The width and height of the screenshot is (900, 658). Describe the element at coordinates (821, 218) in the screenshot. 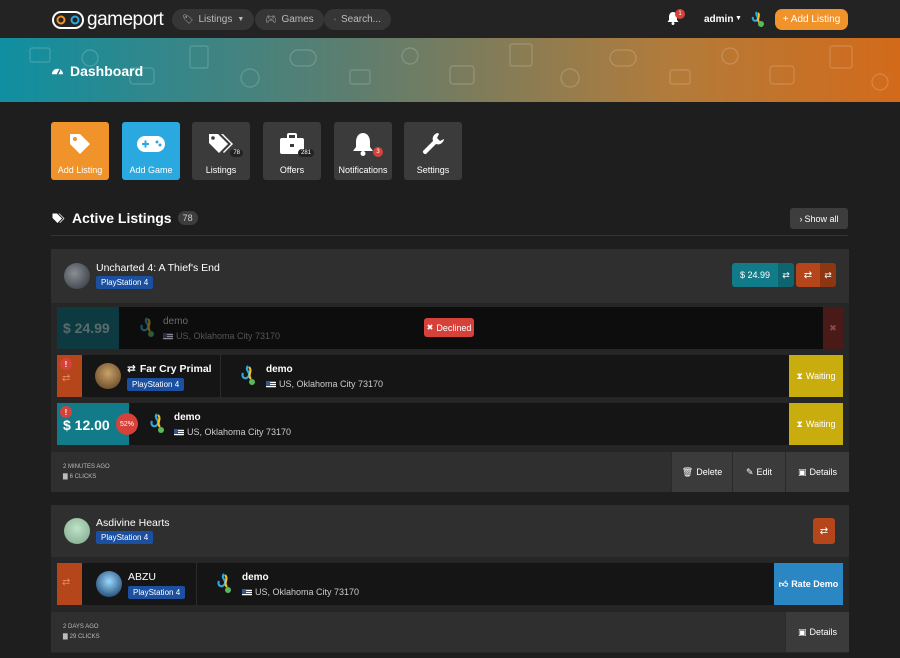

I see `show-all-label: Show all` at that location.